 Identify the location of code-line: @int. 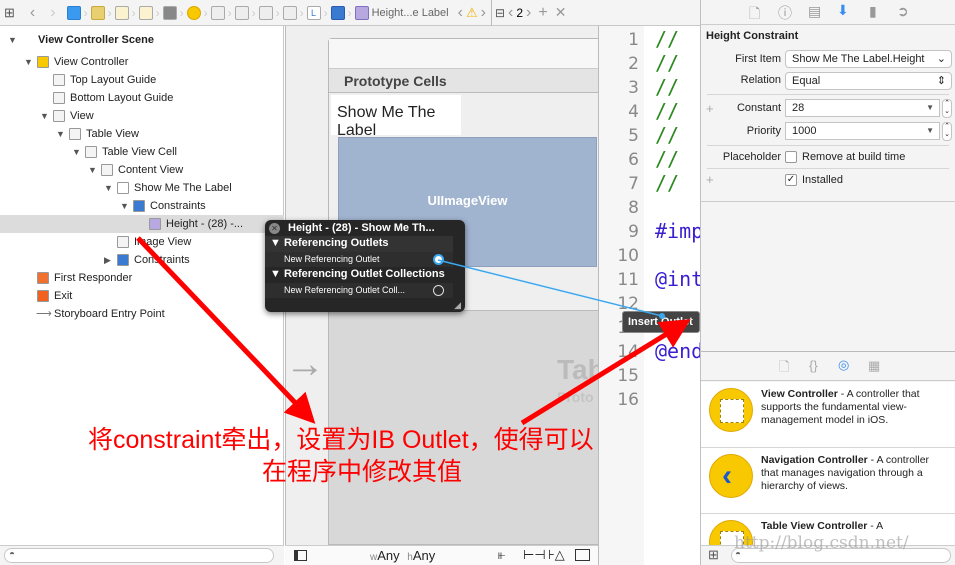
(679, 279).